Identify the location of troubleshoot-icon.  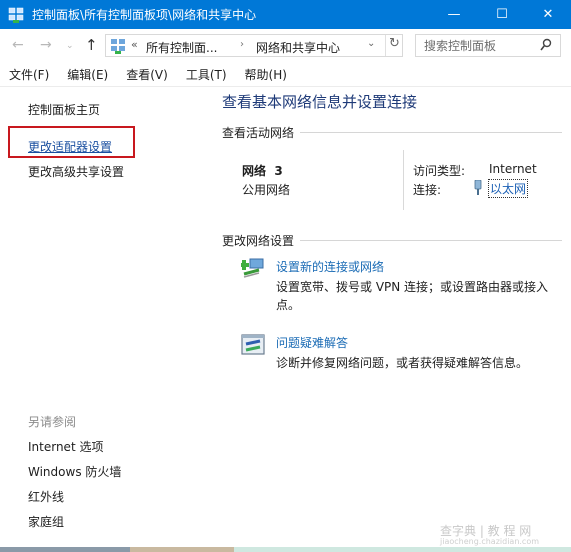
(253, 345).